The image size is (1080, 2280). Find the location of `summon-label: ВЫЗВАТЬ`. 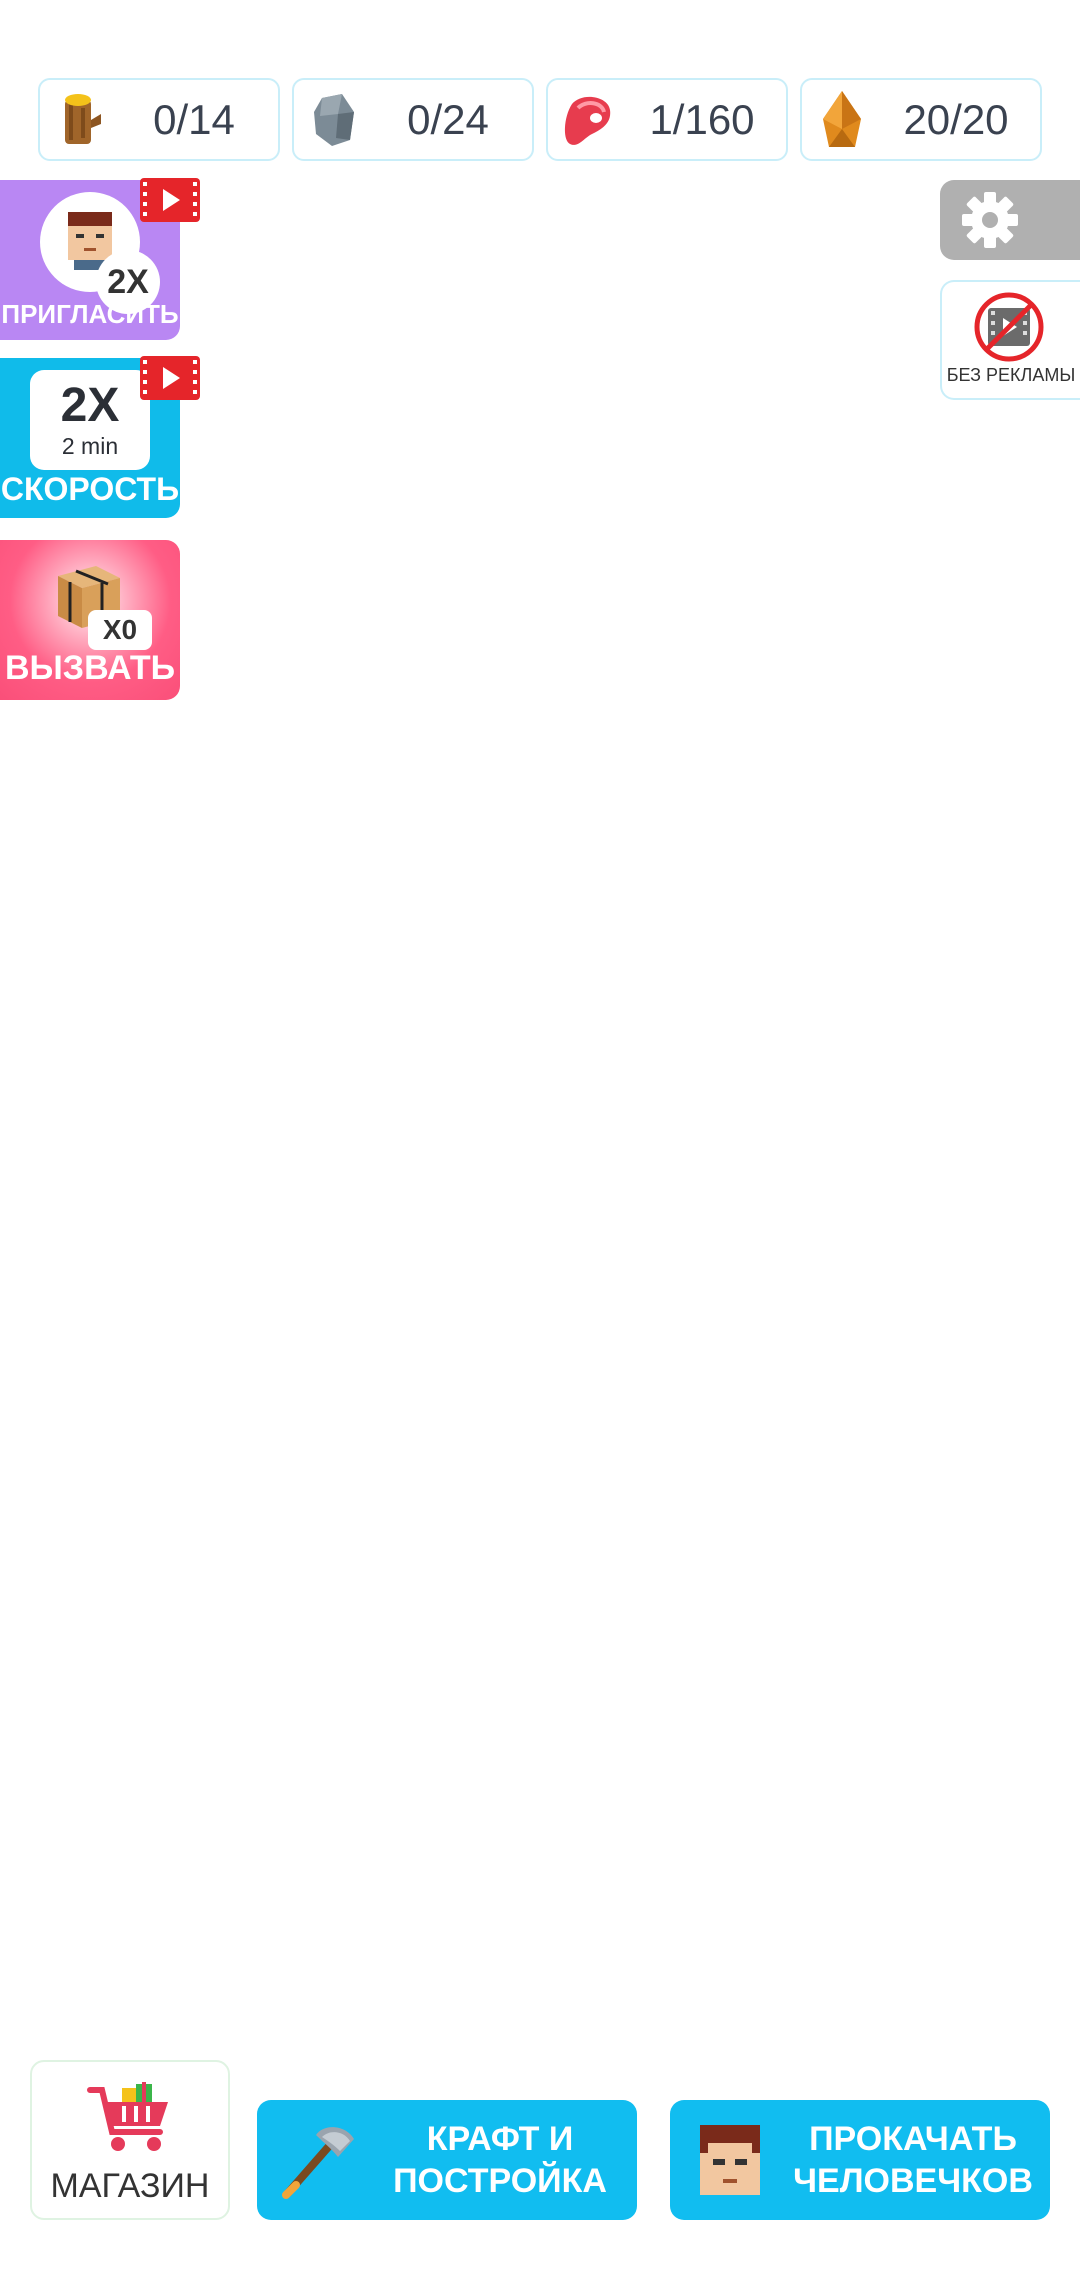

summon-label: ВЫЗВАТЬ is located at coordinates (90, 668).